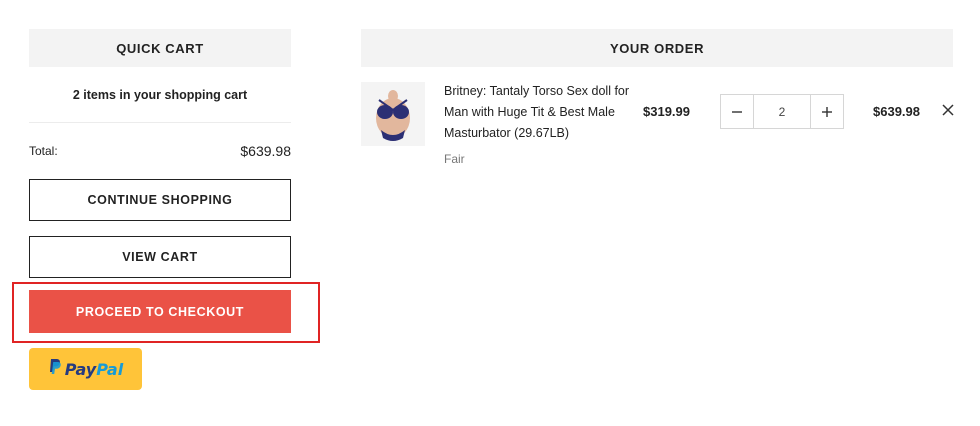  Describe the element at coordinates (666, 111) in the screenshot. I see `unit-price: $319.99` at that location.